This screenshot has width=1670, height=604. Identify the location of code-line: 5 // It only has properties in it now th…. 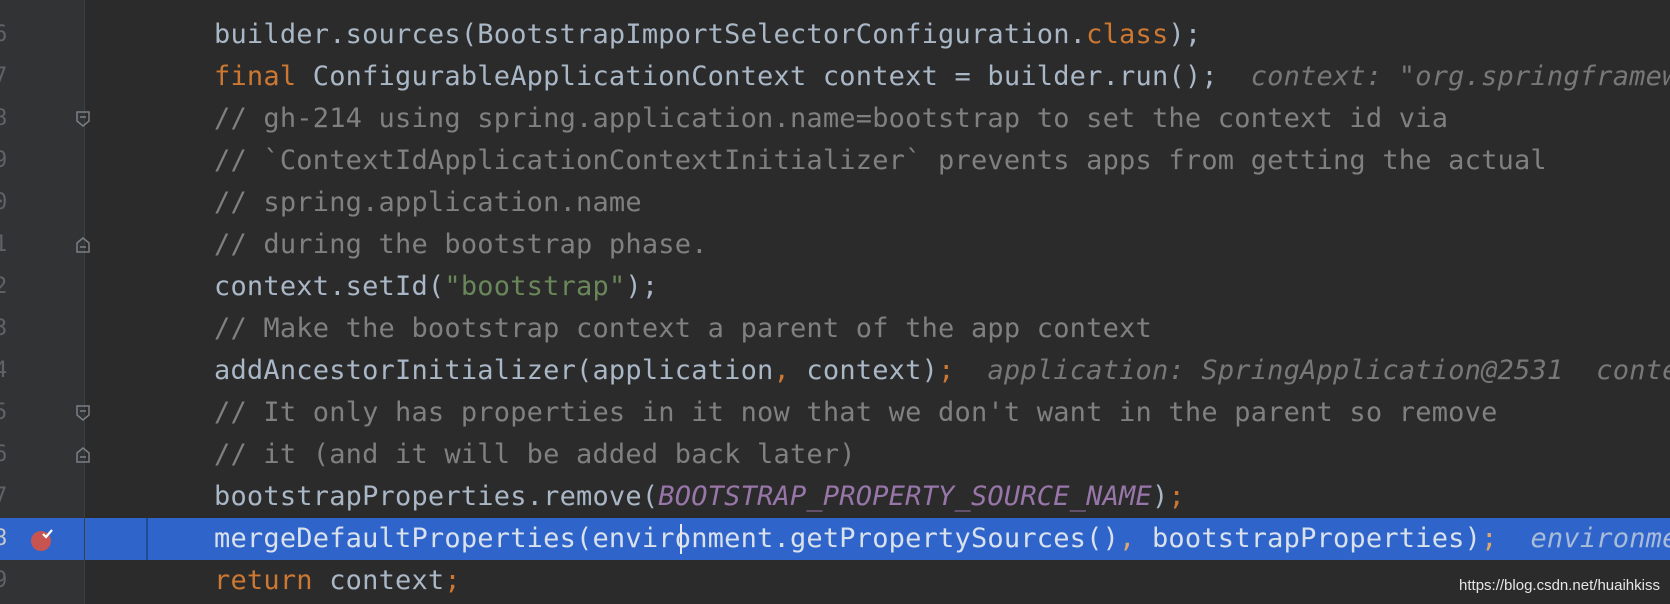
(835, 413).